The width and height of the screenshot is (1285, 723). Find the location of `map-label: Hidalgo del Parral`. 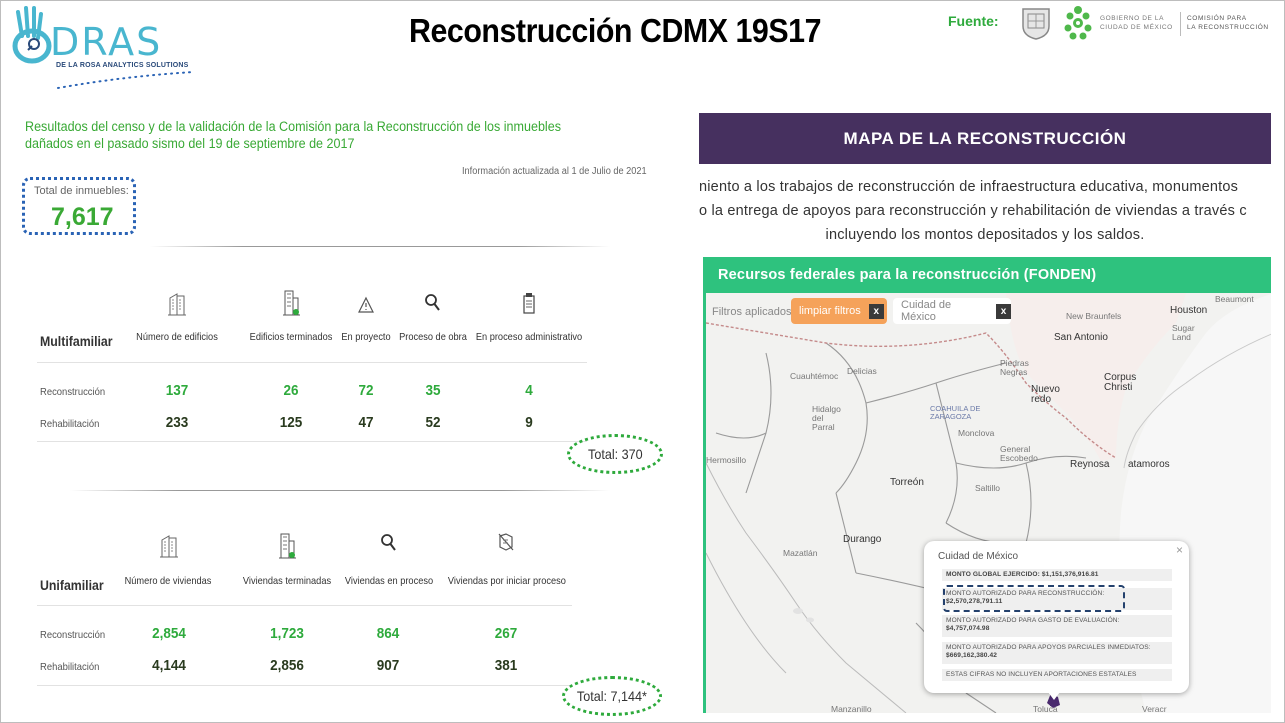

map-label: Hidalgo del Parral is located at coordinates (826, 418).